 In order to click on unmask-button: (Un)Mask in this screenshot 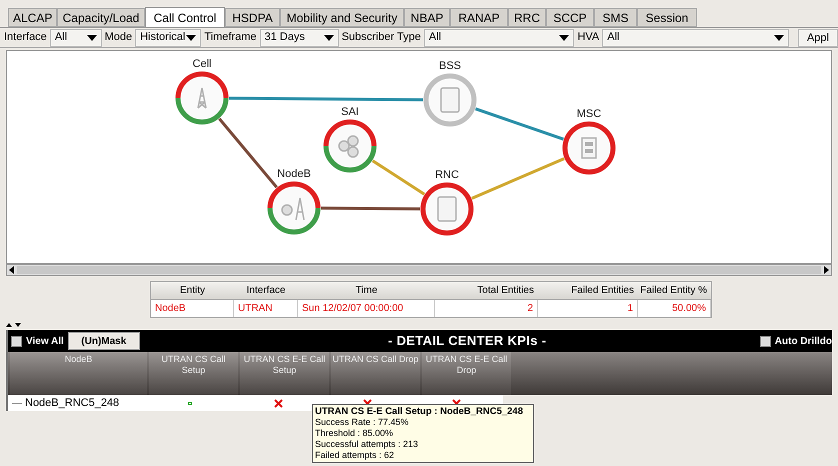, I will do `click(104, 341)`.